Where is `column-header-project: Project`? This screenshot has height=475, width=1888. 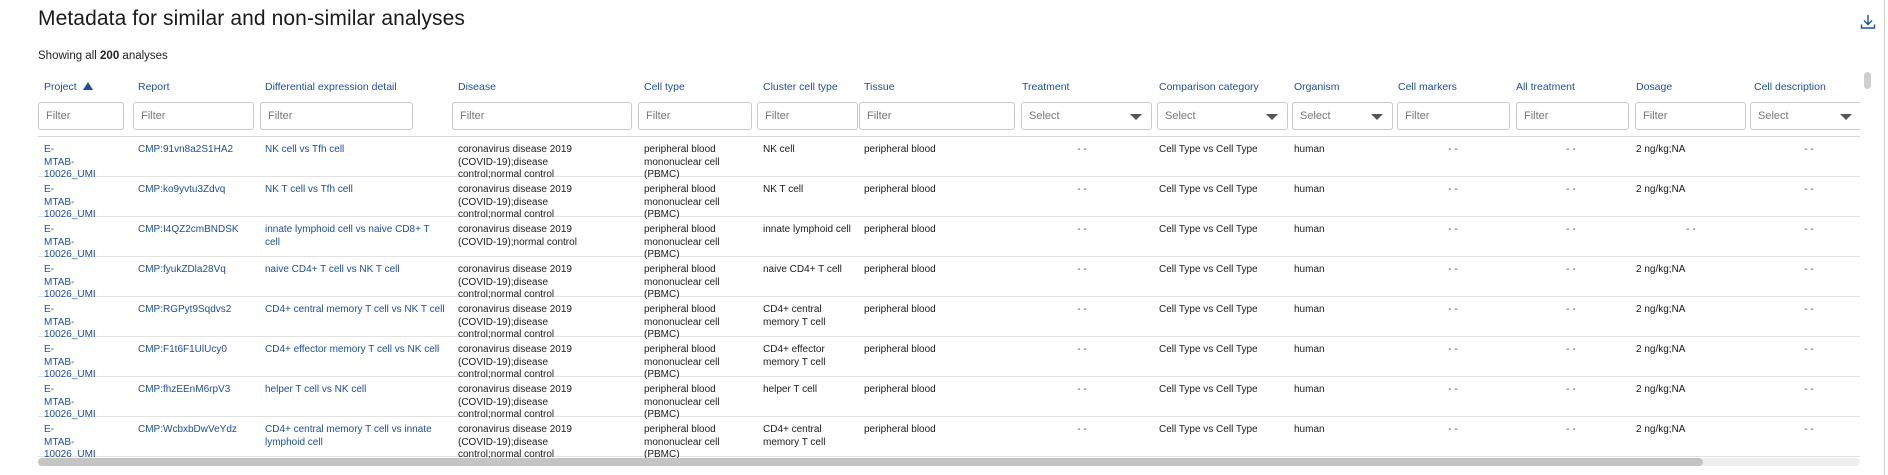 column-header-project: Project is located at coordinates (68, 87).